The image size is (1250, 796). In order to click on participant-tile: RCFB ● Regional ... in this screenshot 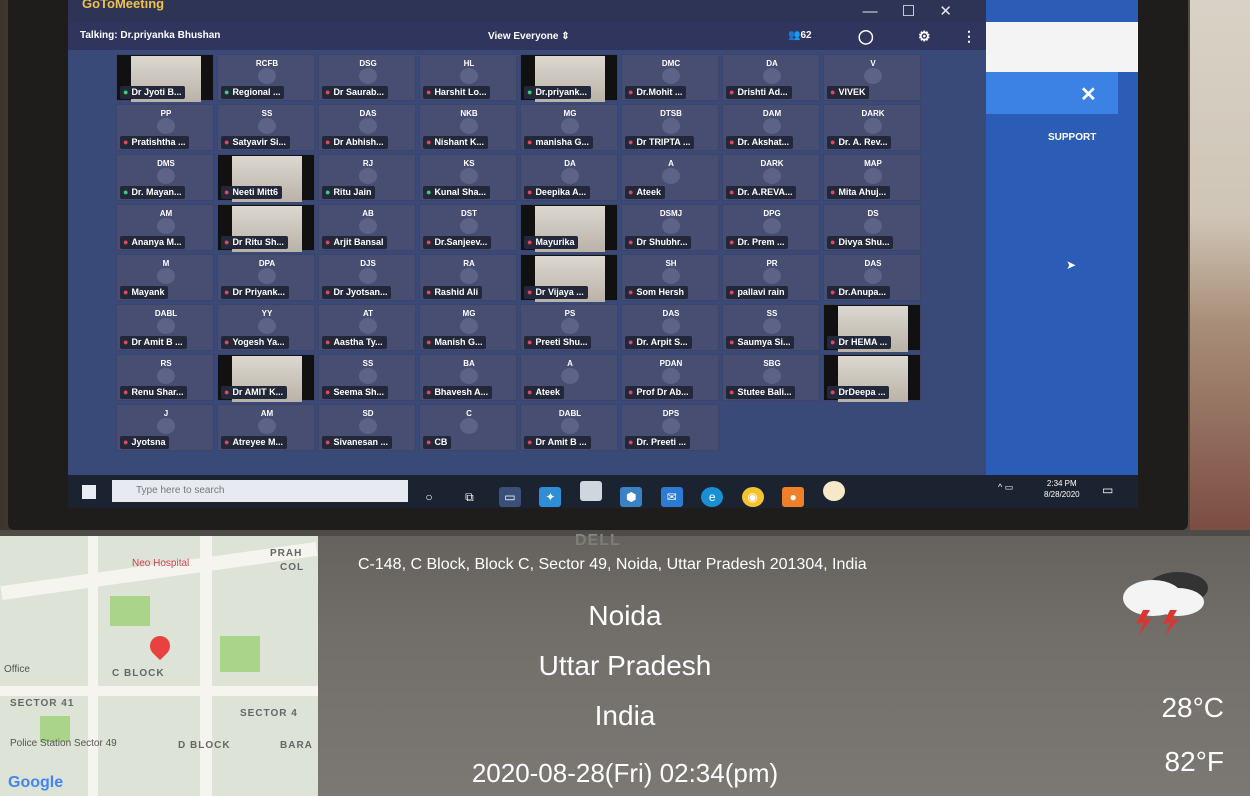, I will do `click(266, 77)`.